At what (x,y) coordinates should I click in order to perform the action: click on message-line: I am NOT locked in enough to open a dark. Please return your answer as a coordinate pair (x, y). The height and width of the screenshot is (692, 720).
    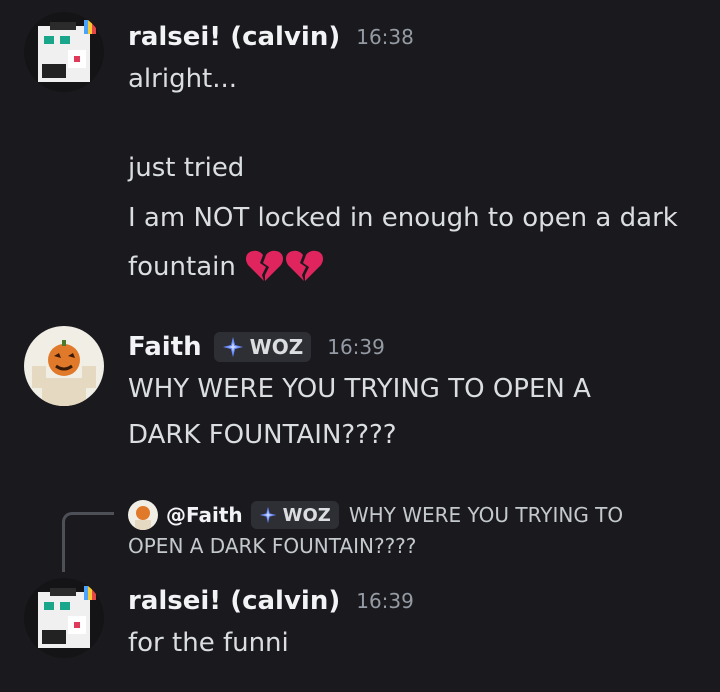
    Looking at the image, I should click on (403, 218).